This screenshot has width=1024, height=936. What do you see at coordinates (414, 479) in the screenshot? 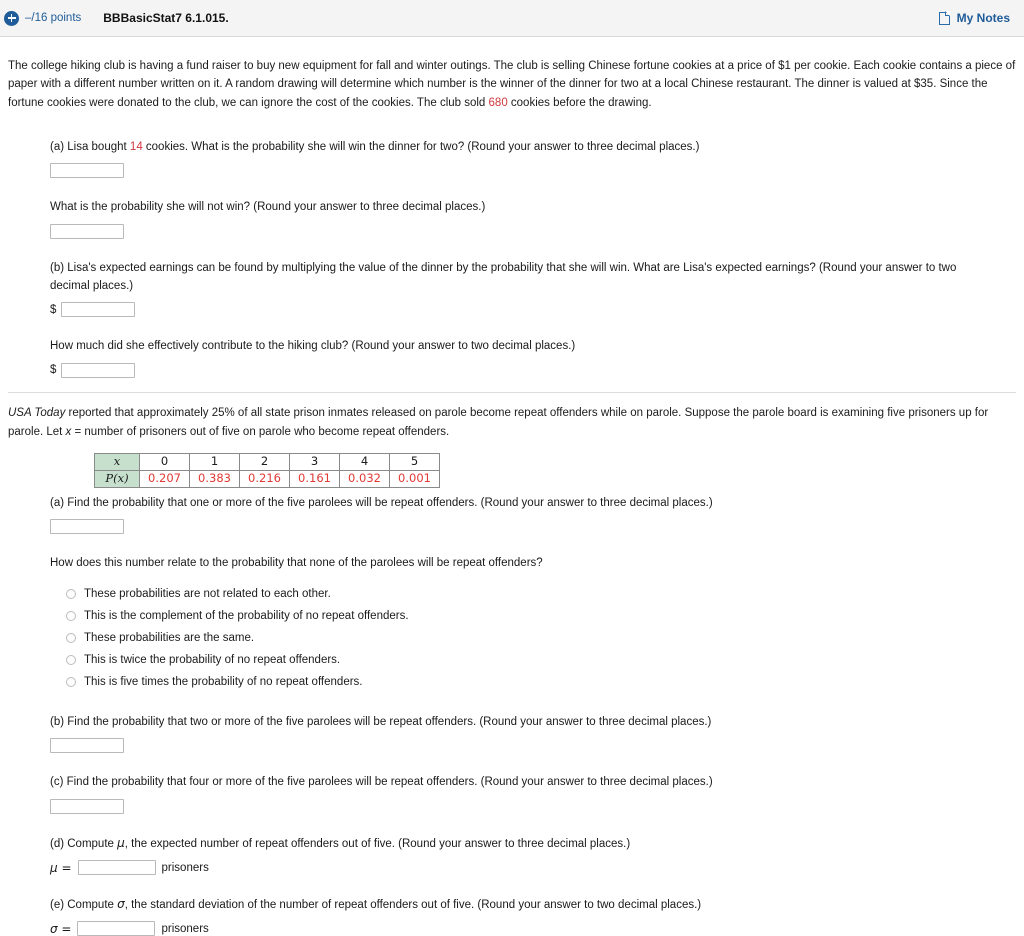
I see `table-cell-p-5: 0.001` at bounding box center [414, 479].